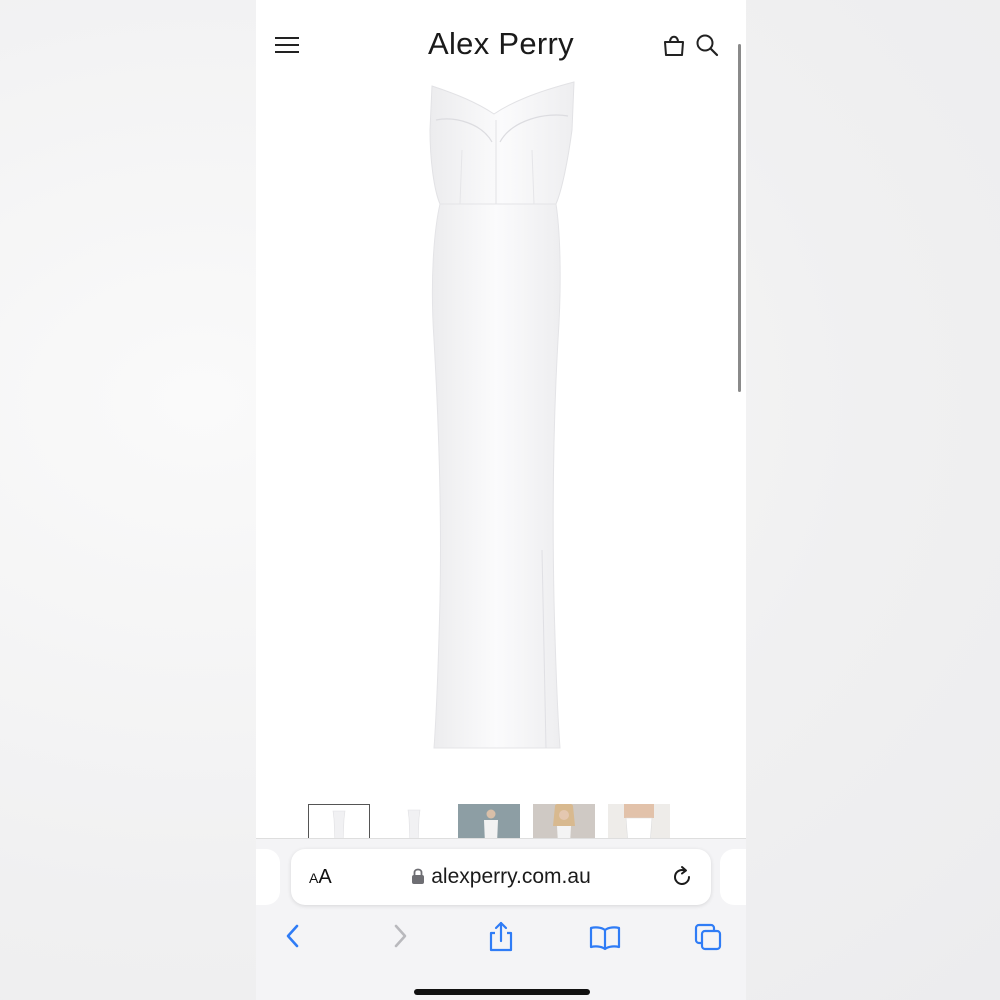 The width and height of the screenshot is (1000, 1000). I want to click on share-icon, so click(501, 937).